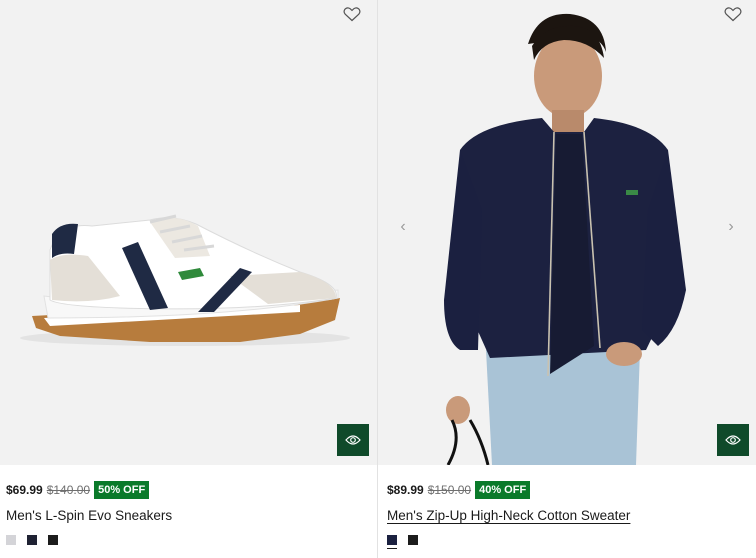 This screenshot has height=558, width=756. I want to click on original-price: $150.00, so click(449, 490).